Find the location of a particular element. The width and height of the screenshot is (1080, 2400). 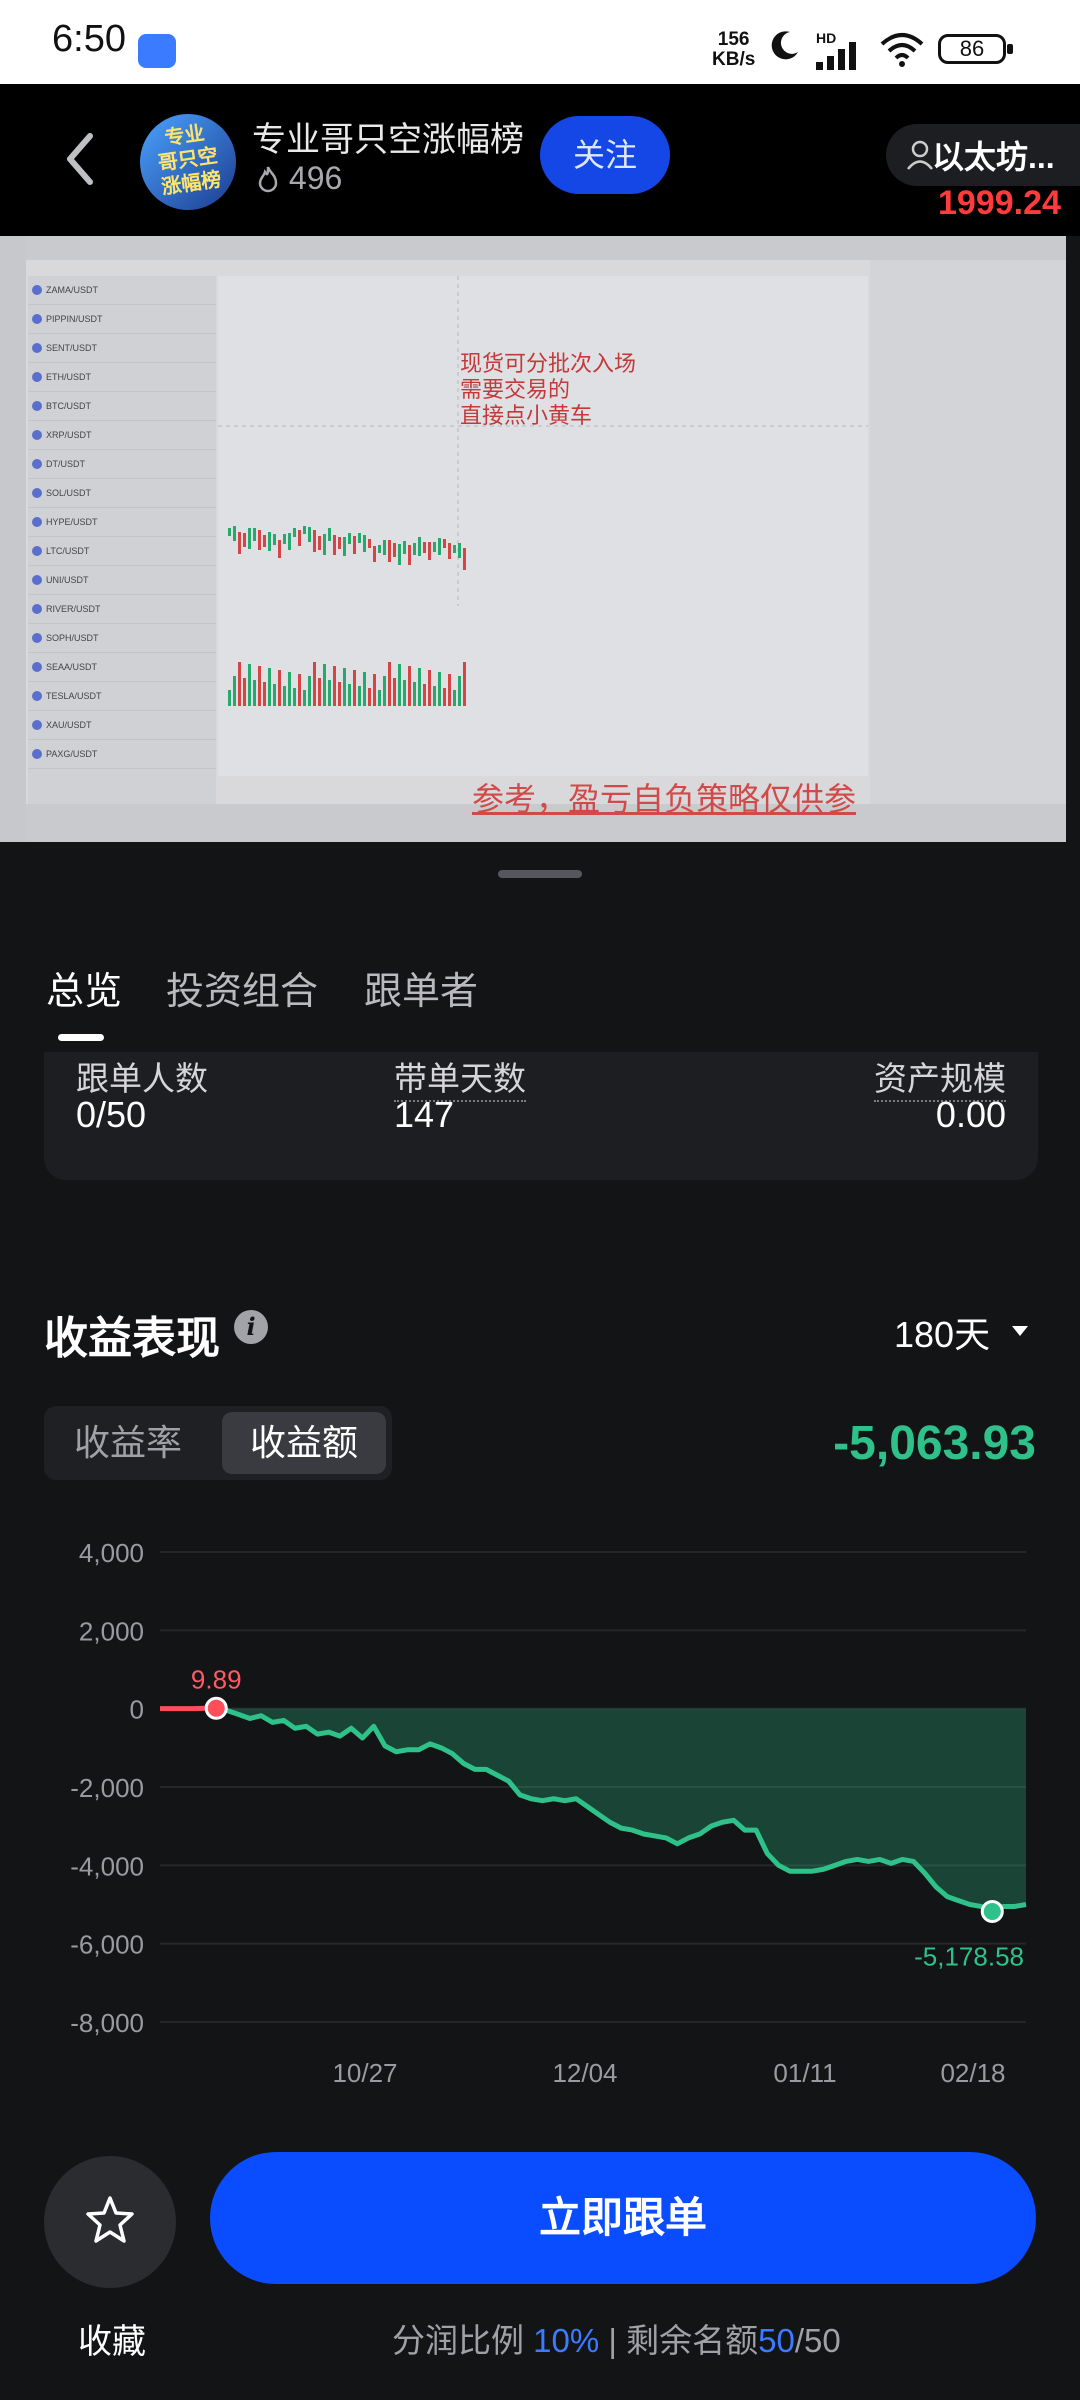

profit-share-label: 分润比例 is located at coordinates (458, 2340).